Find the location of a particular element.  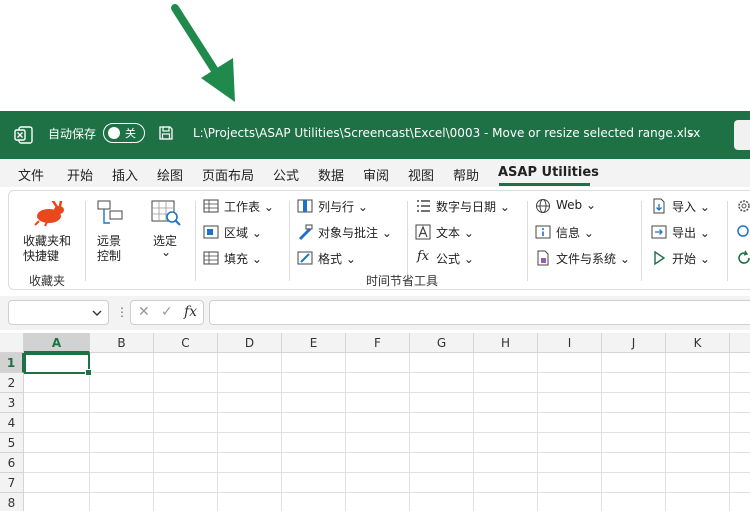

objects-comments-button: 对象与批注 ⌄ is located at coordinates (355, 232).